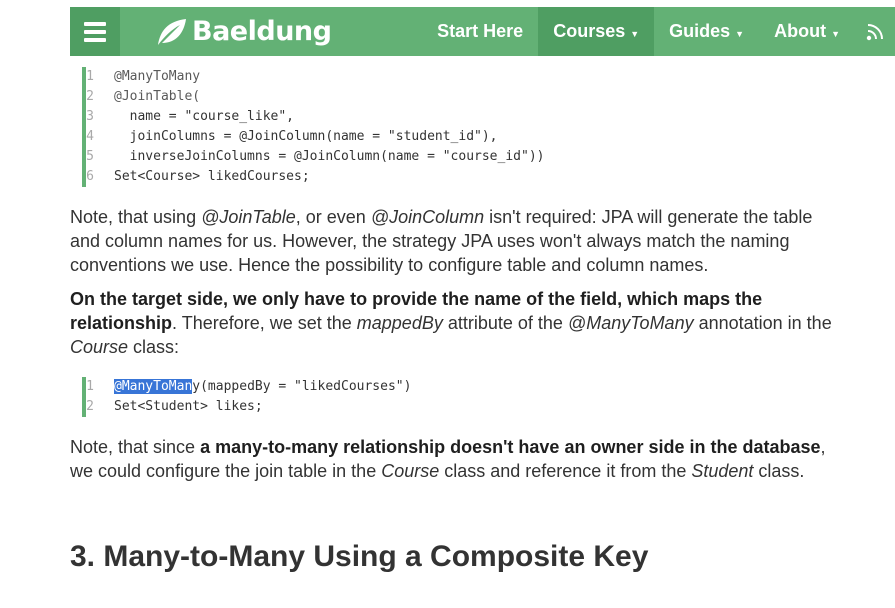 This screenshot has height=608, width=895. I want to click on code-ref: @JoinColumn, so click(427, 217).